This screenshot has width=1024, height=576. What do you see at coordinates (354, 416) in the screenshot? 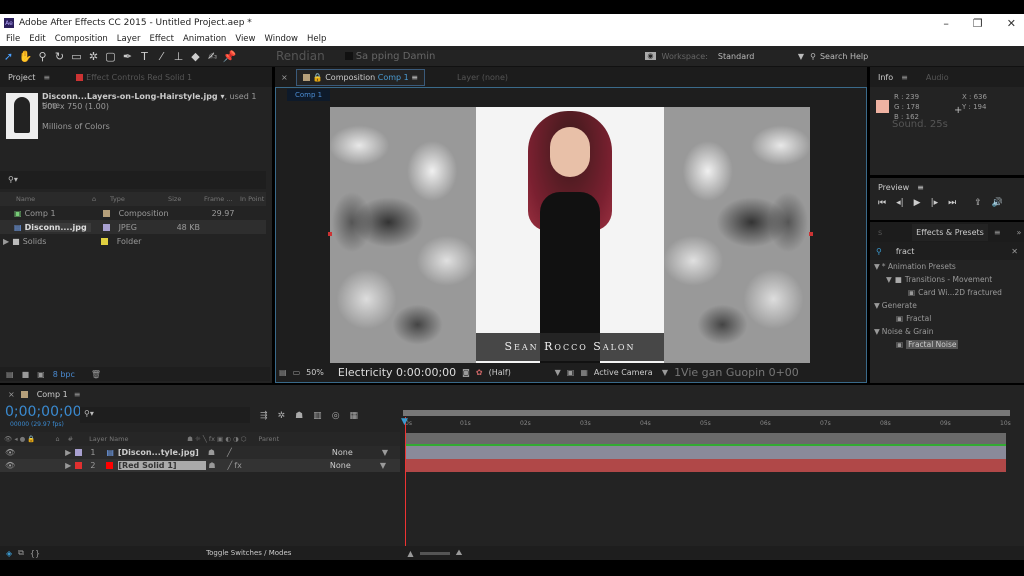
I see `graph-editor-icon: ▦` at bounding box center [354, 416].